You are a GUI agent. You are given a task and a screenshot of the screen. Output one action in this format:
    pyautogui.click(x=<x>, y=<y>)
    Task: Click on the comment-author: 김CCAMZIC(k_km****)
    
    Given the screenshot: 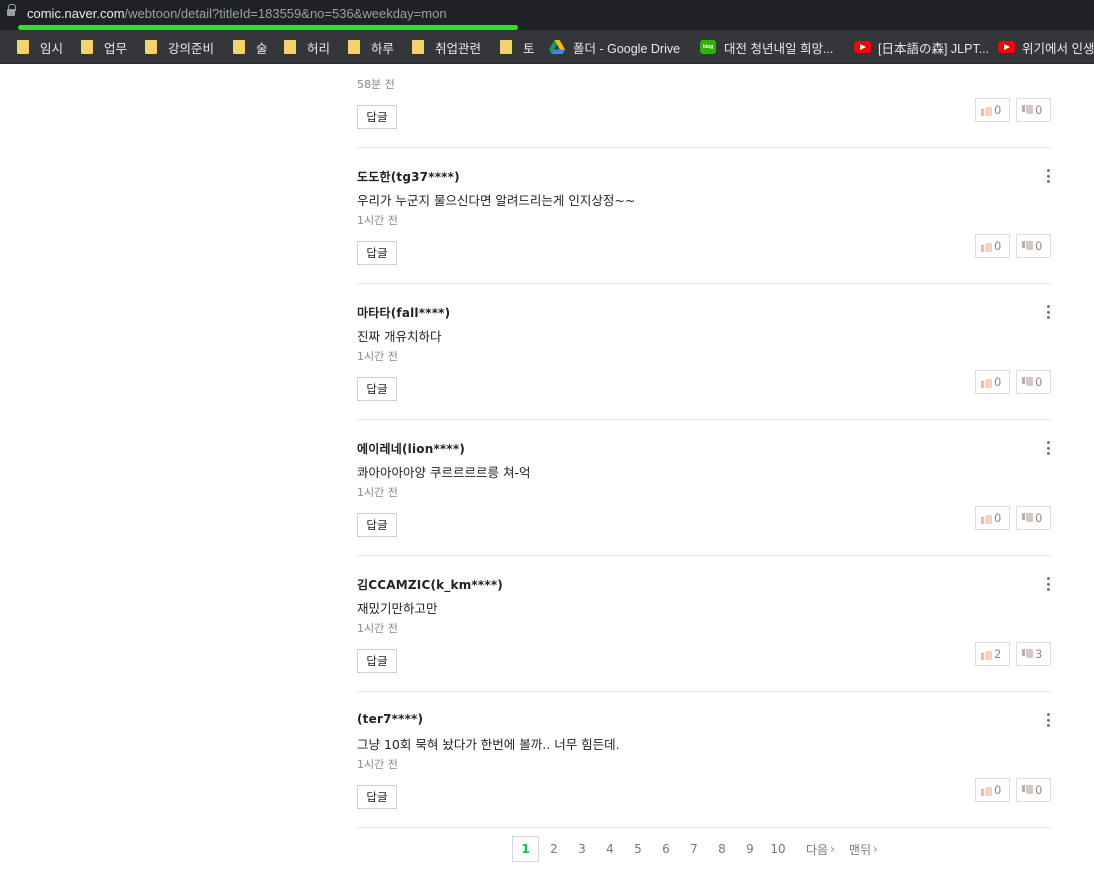 What is the action you would take?
    pyautogui.click(x=430, y=584)
    